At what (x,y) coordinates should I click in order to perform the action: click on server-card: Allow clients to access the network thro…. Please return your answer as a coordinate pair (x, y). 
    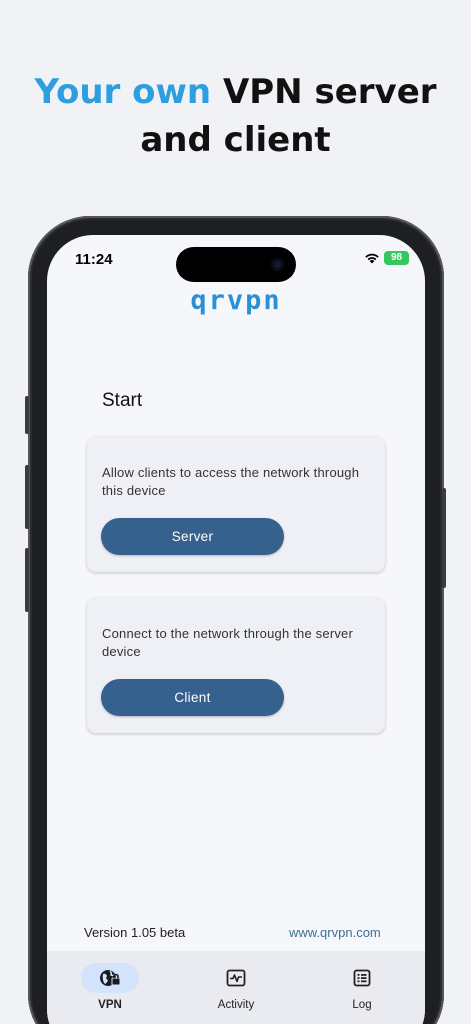
    Looking at the image, I should click on (236, 504).